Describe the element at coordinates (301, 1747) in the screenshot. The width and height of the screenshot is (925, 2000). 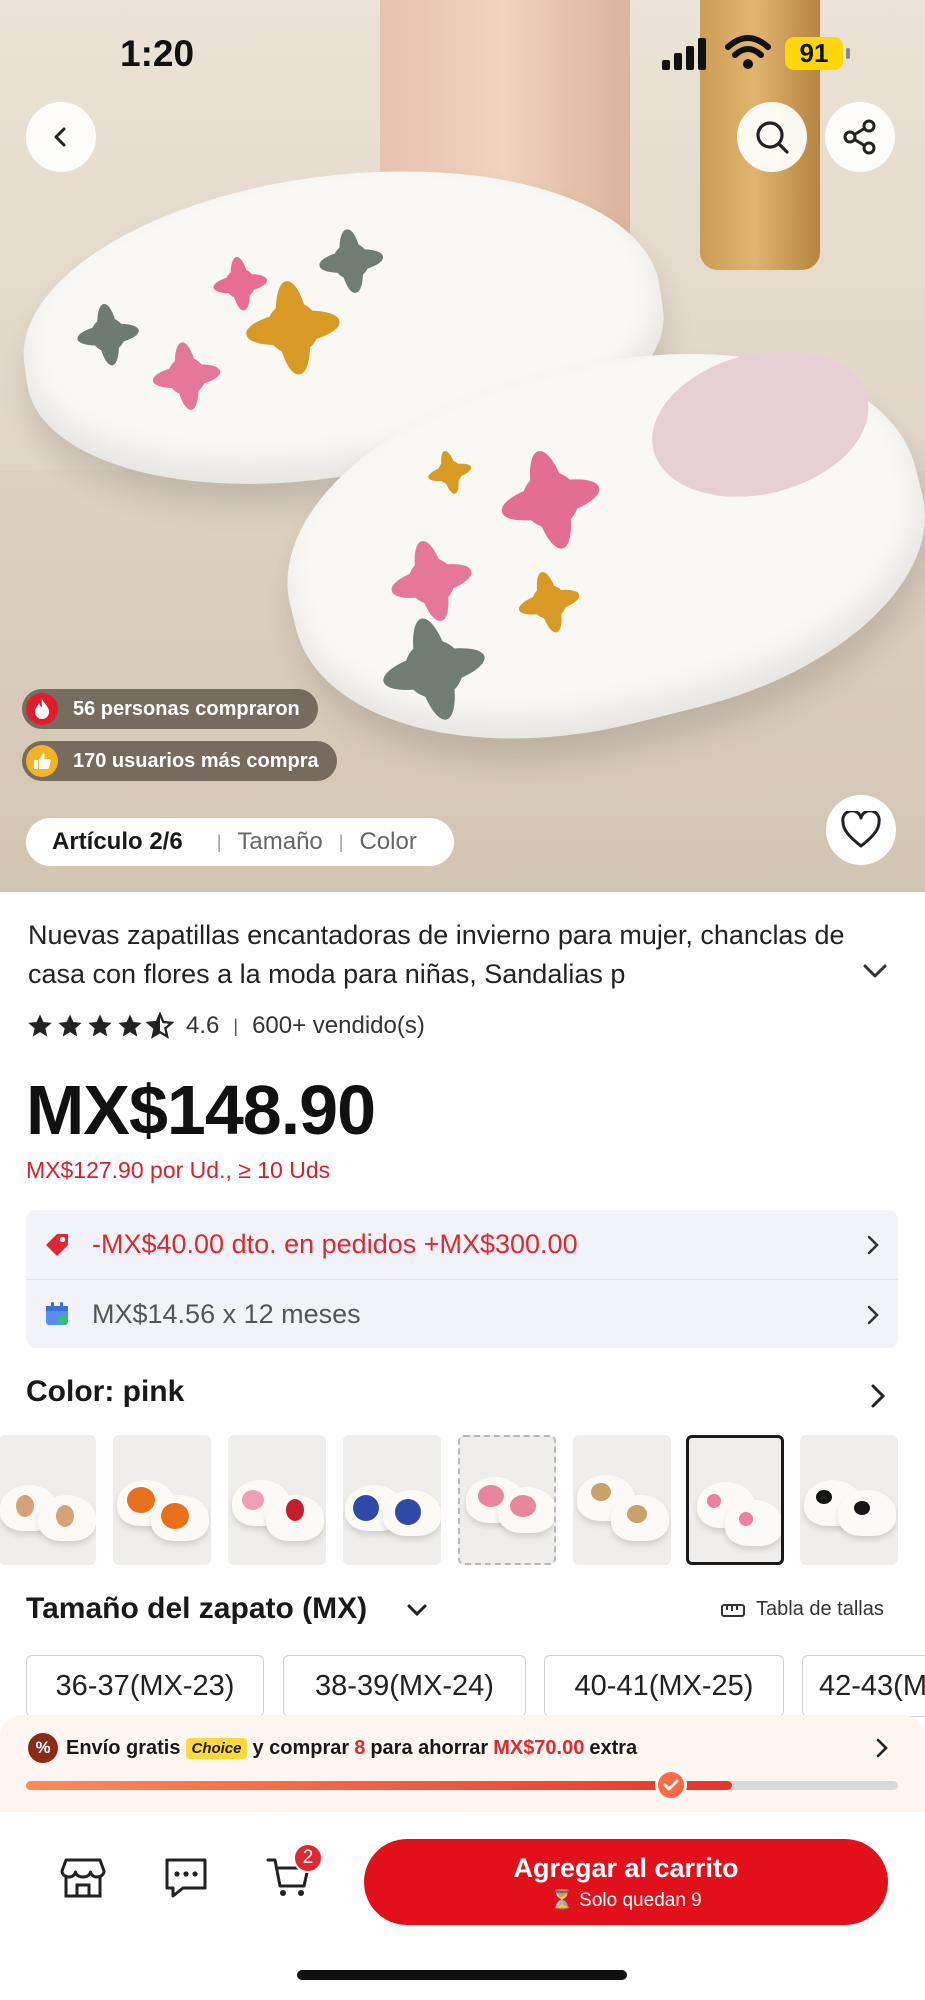
I see `ship-middle: y comprar` at that location.